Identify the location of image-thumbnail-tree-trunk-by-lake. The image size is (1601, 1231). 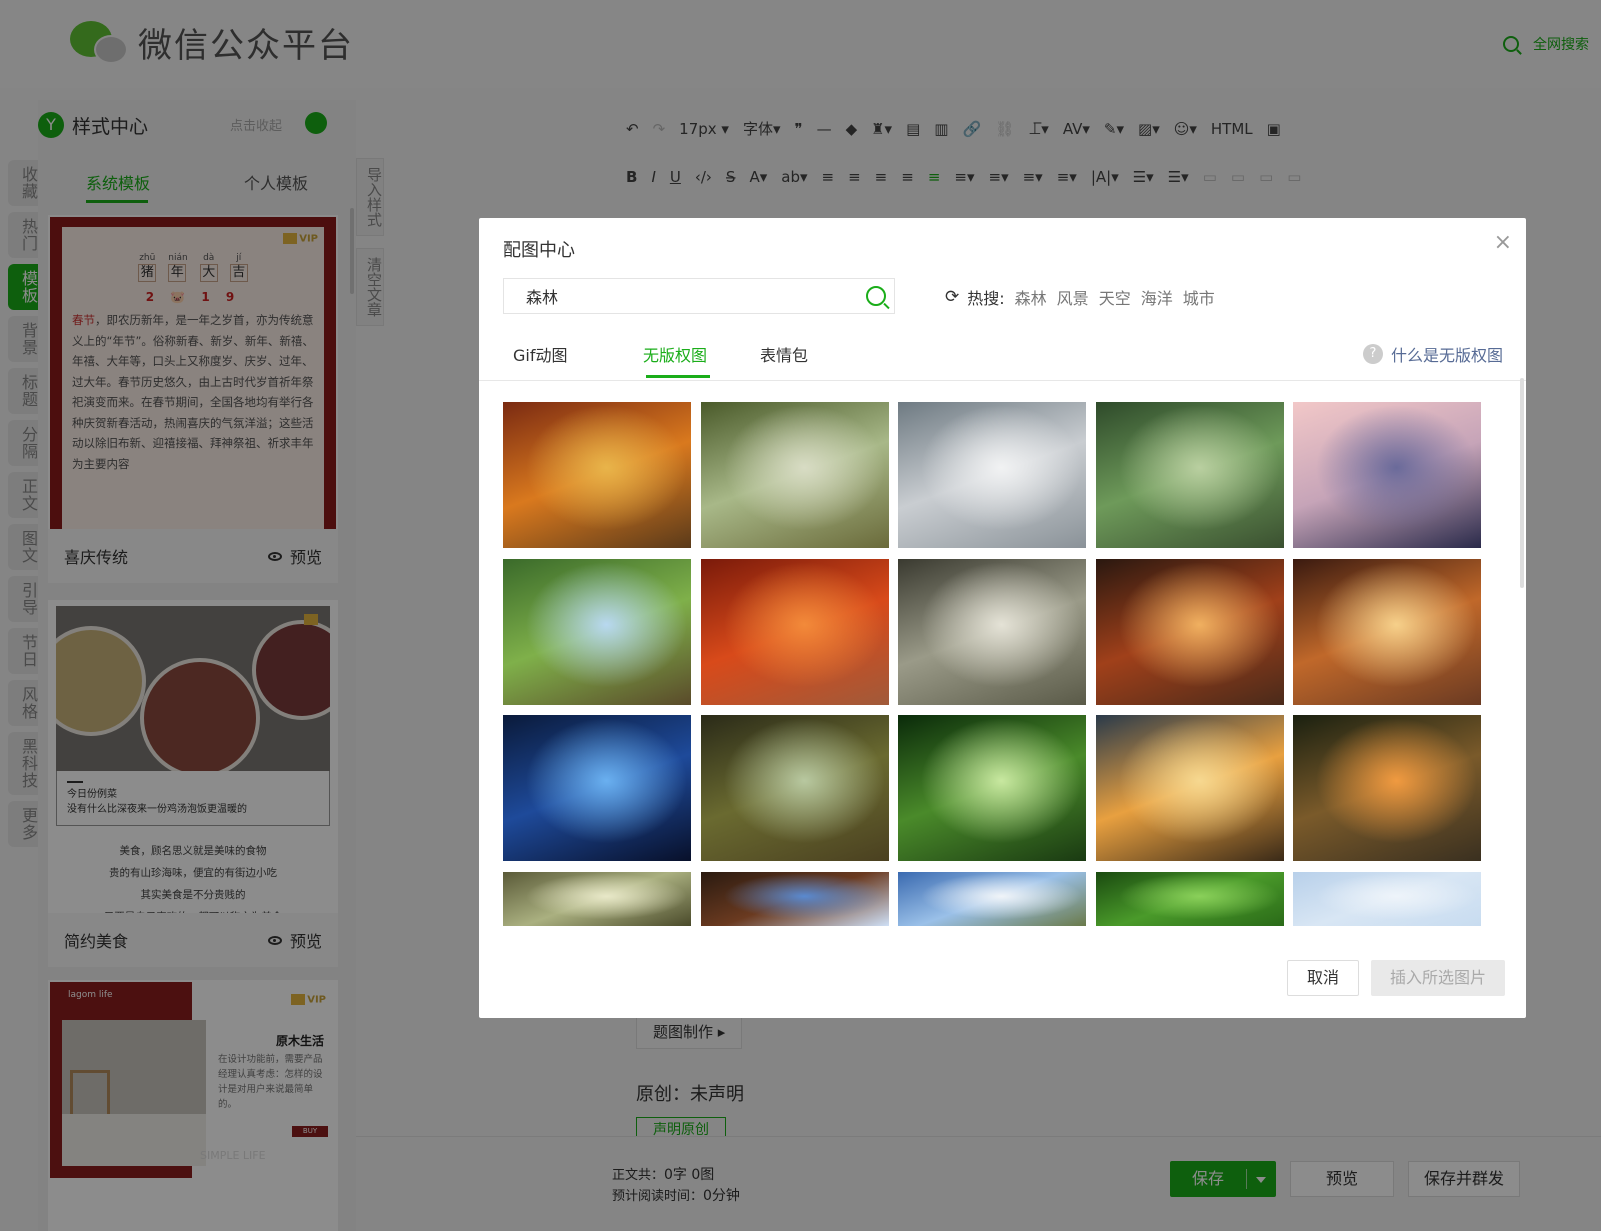
(794, 788).